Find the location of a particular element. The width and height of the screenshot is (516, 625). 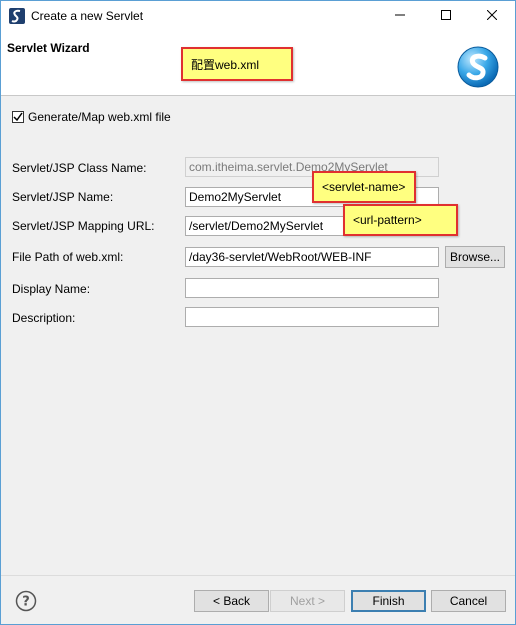

file-path-input: /day36-servlet/WebRoot/WEB-INF is located at coordinates (312, 257).